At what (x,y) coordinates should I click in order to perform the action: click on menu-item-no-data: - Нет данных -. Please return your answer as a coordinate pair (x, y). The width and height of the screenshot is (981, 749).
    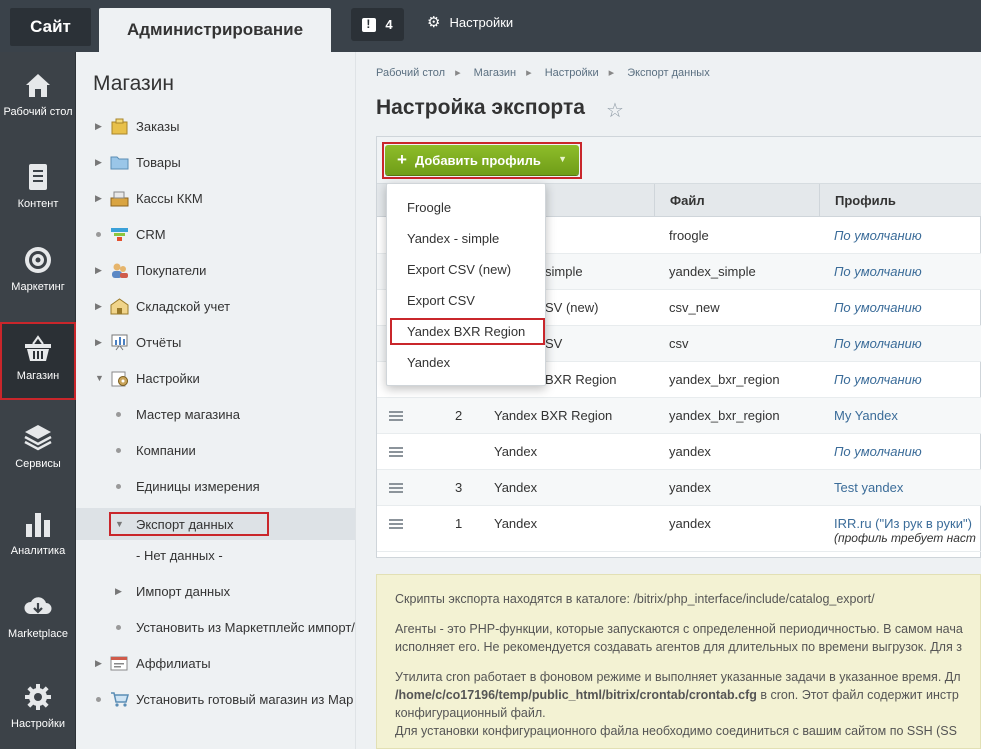
    Looking at the image, I should click on (215, 555).